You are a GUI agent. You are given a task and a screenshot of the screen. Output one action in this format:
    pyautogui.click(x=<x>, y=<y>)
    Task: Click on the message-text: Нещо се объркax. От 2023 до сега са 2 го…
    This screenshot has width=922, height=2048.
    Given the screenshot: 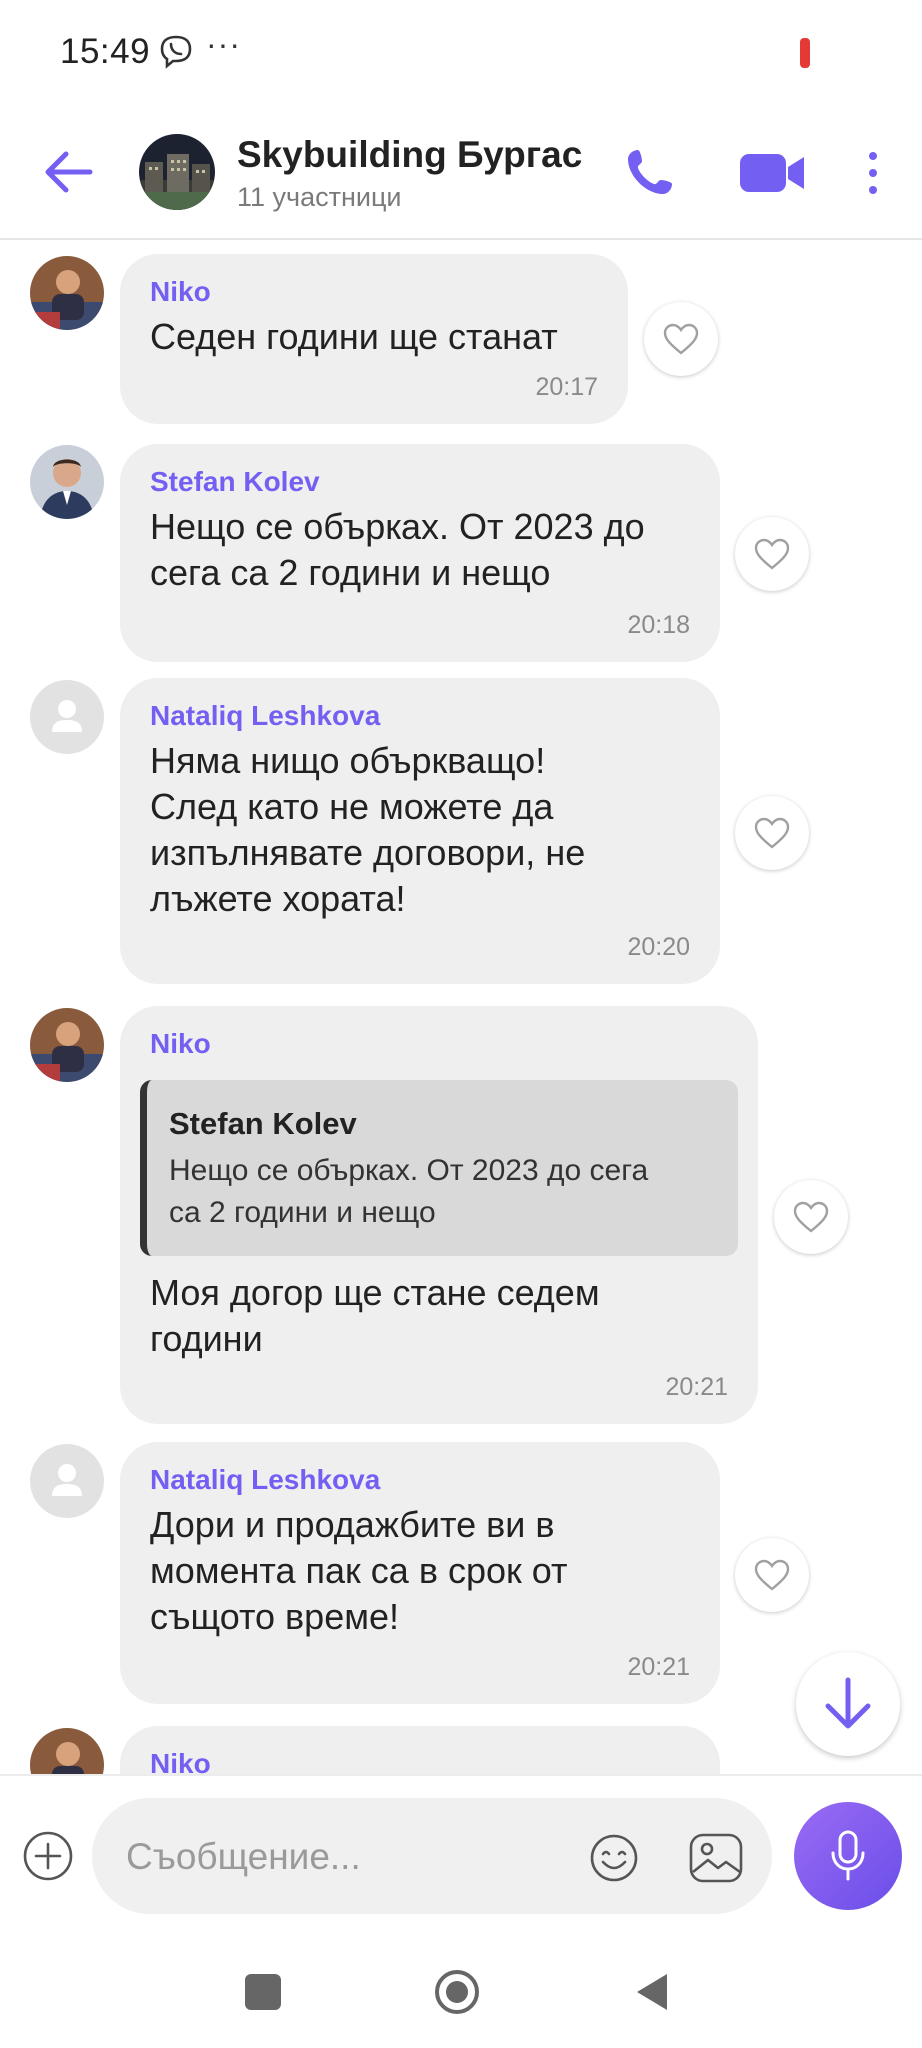 What is the action you would take?
    pyautogui.click(x=397, y=549)
    